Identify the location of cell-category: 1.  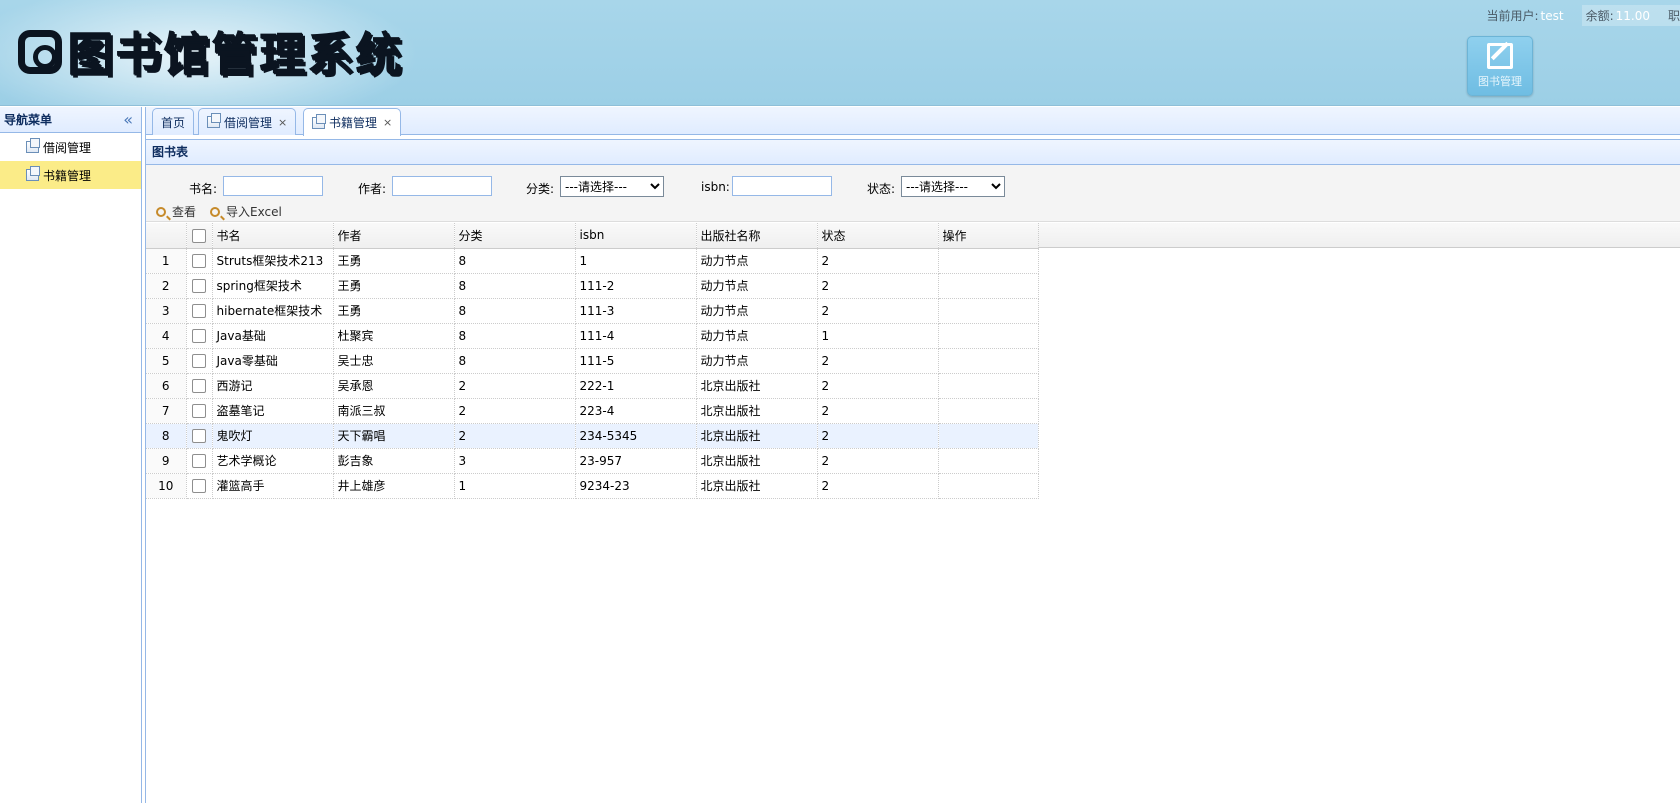
(515, 486).